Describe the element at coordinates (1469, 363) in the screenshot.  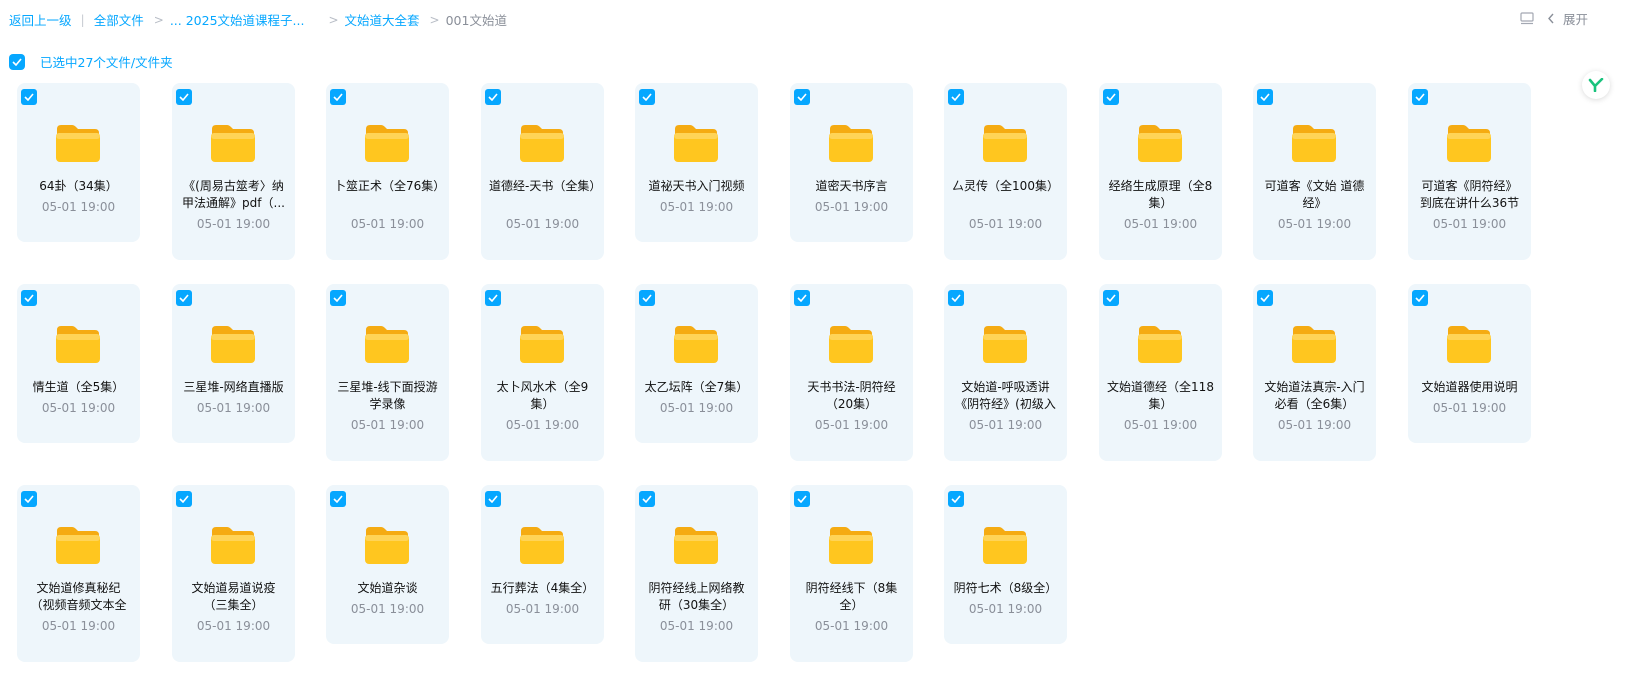
I see `folder-card: 文始道器使用说明 05-01 19:00` at that location.